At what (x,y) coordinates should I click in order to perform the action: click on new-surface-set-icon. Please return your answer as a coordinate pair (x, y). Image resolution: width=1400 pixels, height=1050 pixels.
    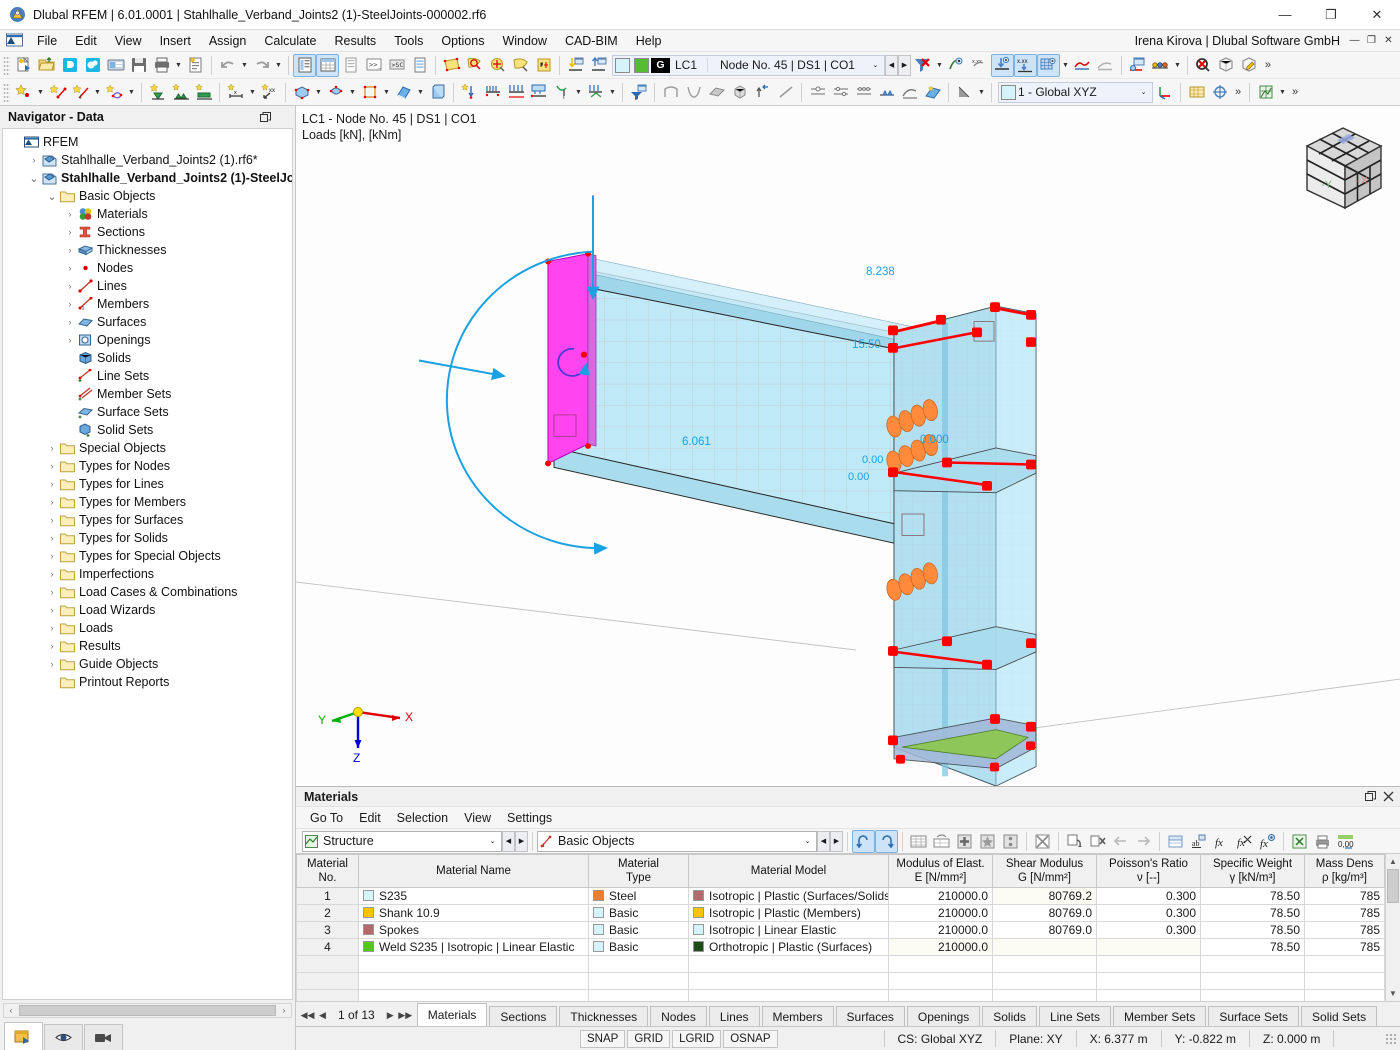
    Looking at the image, I should click on (403, 92).